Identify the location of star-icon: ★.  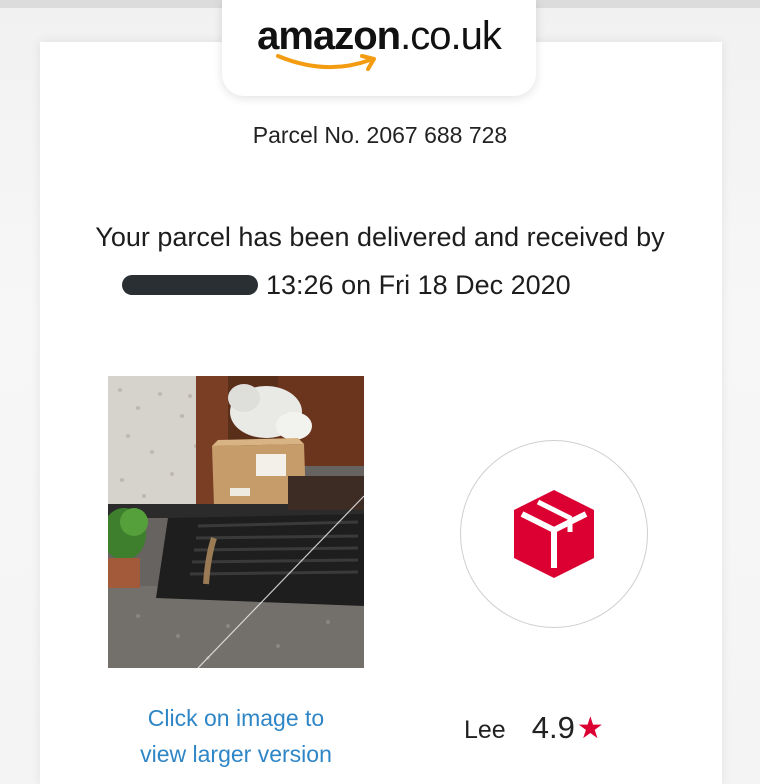
(590, 728).